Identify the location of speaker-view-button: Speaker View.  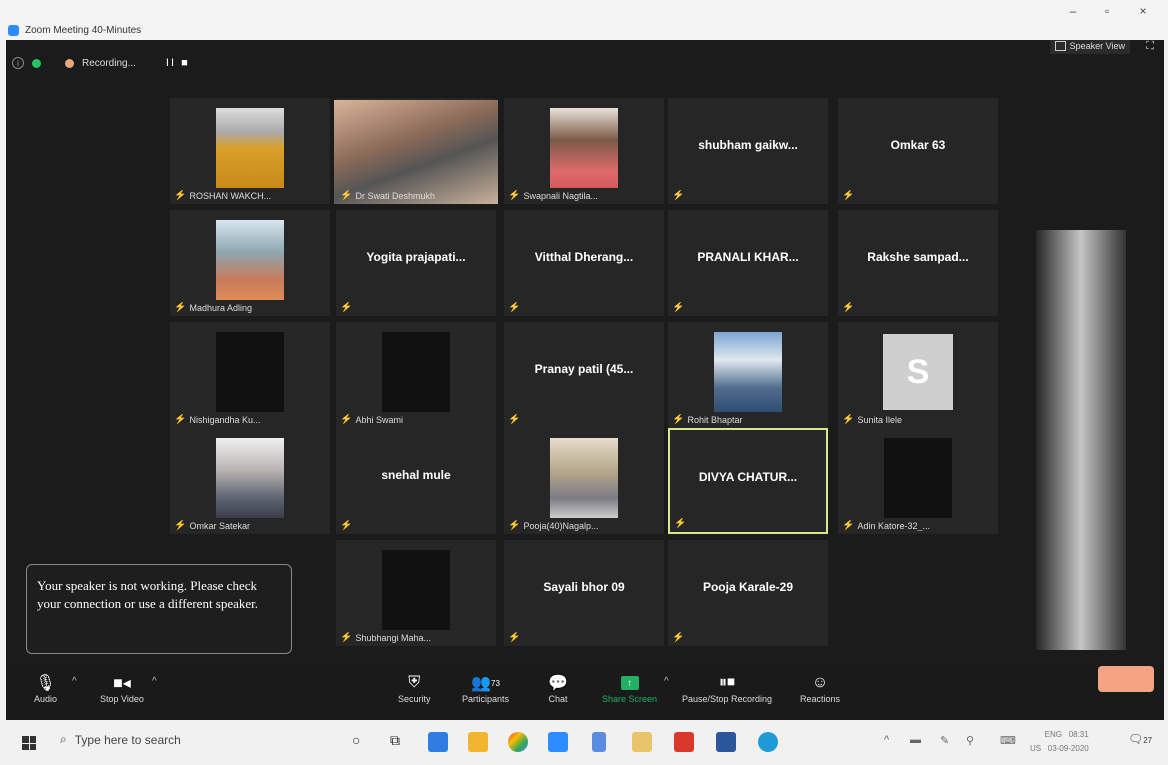
(1089, 47).